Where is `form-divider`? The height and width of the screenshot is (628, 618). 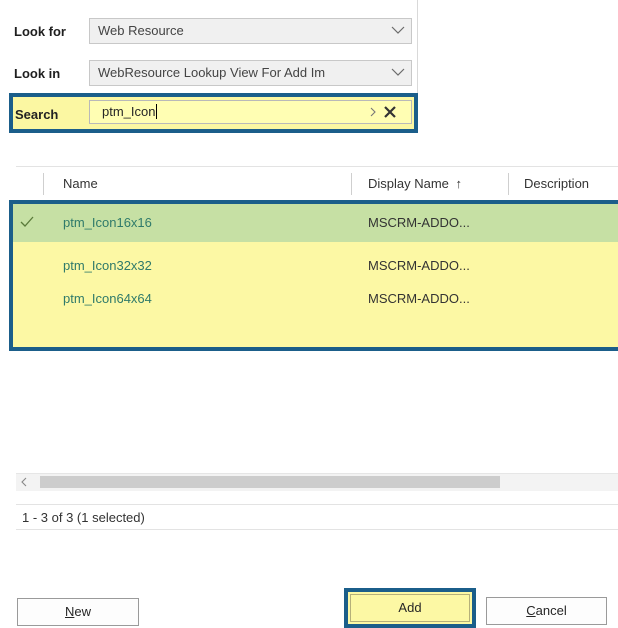
form-divider is located at coordinates (417, 47).